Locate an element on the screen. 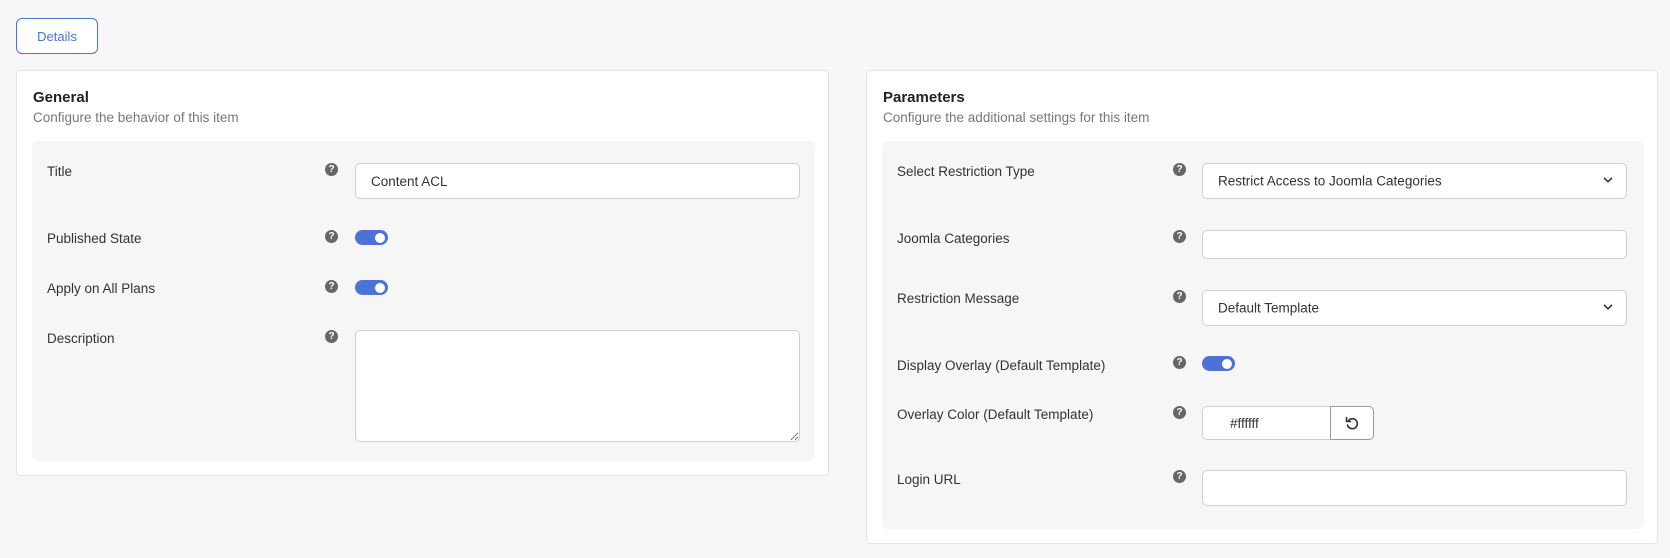  color-reset-button is located at coordinates (1352, 423).